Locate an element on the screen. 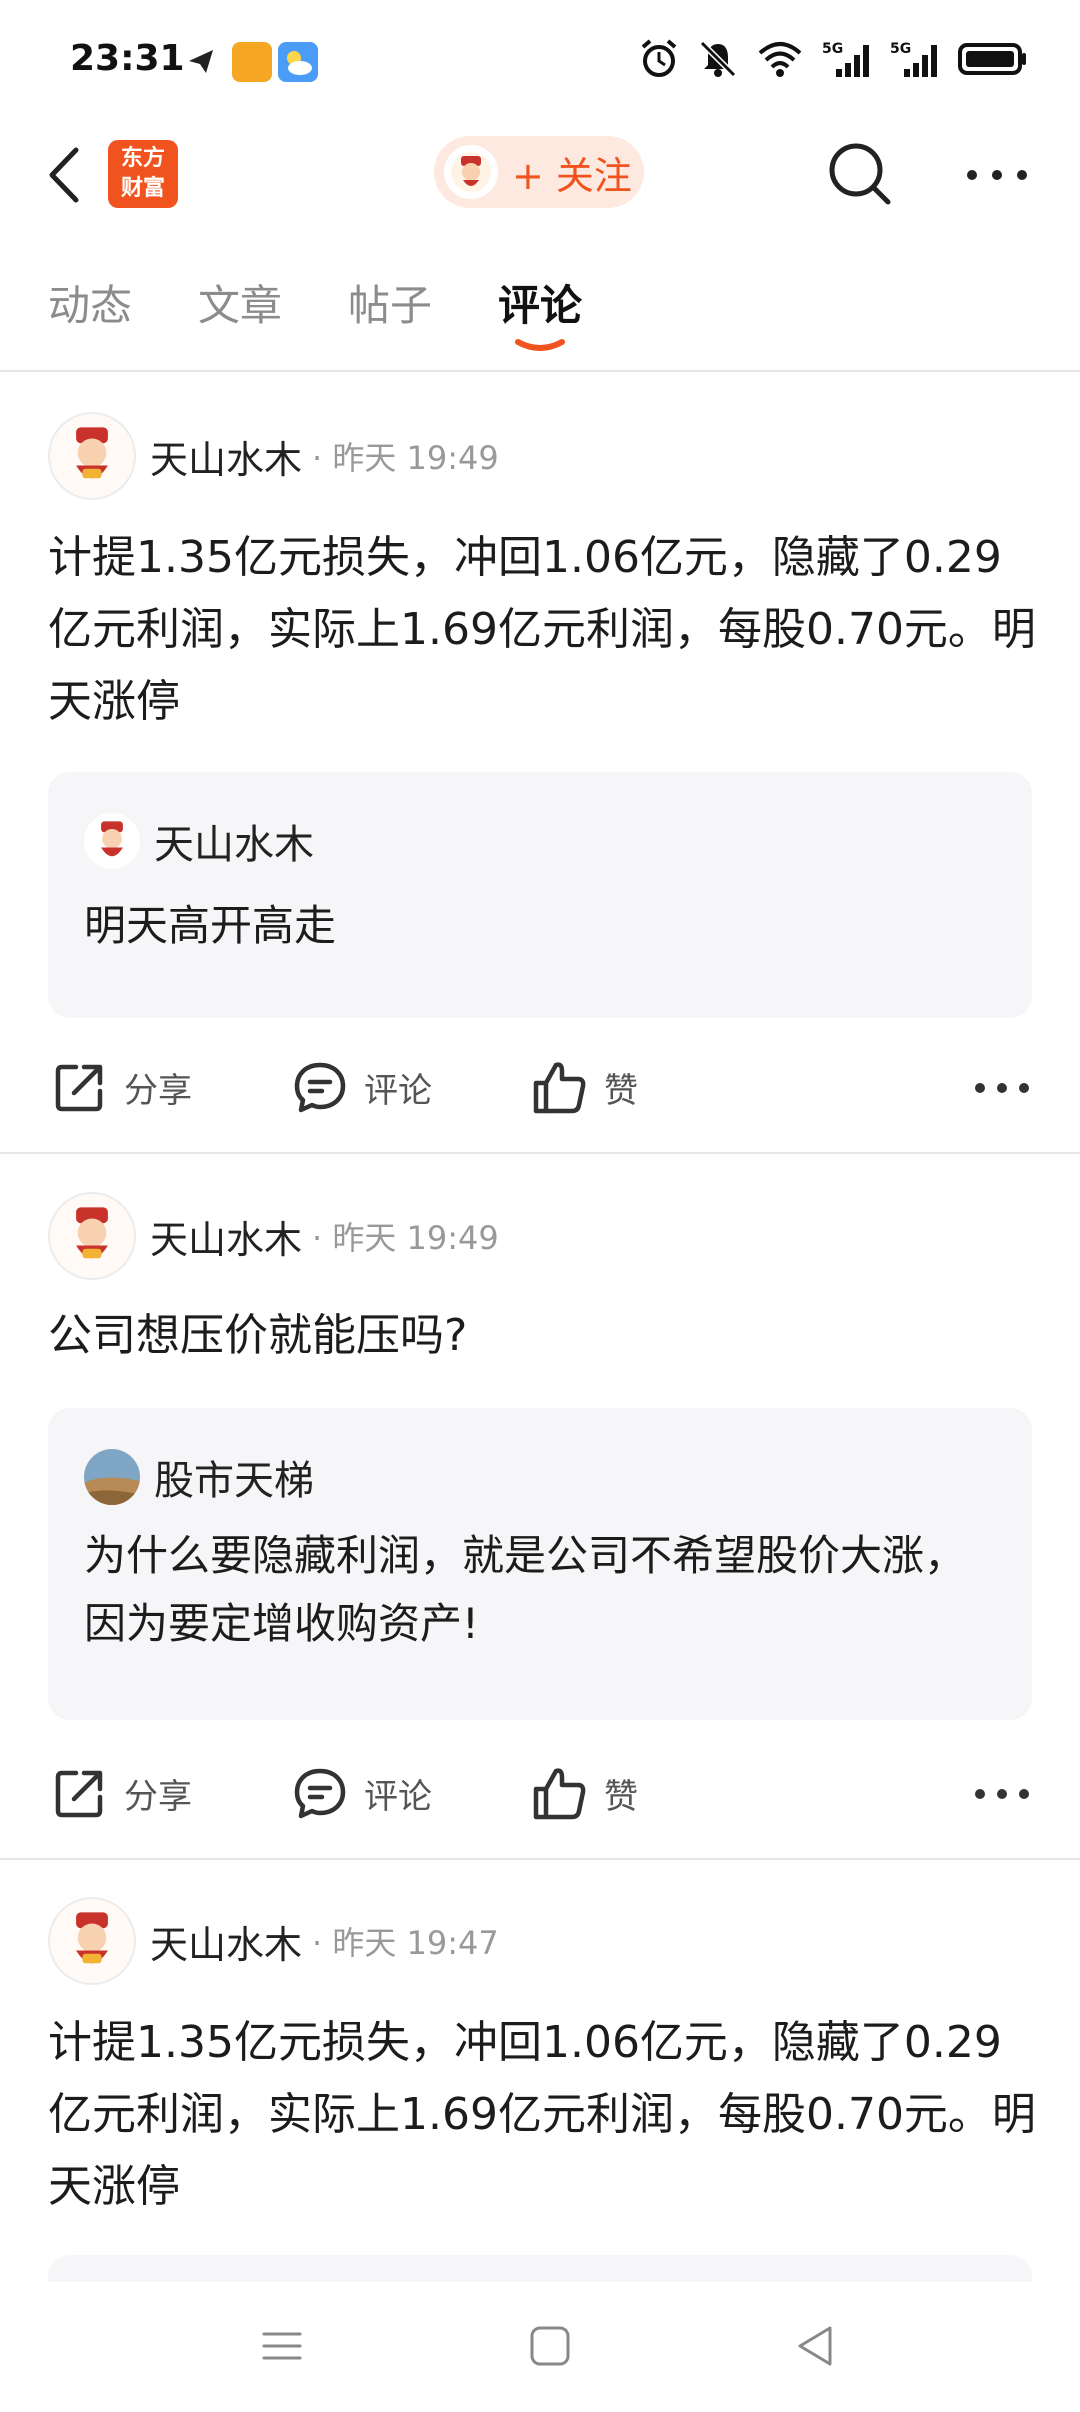  quoted-reply: 股市天梯 为什么要隐藏利润，就是公司不希望股价大涨，因为要定增收购资产! is located at coordinates (540, 1564).